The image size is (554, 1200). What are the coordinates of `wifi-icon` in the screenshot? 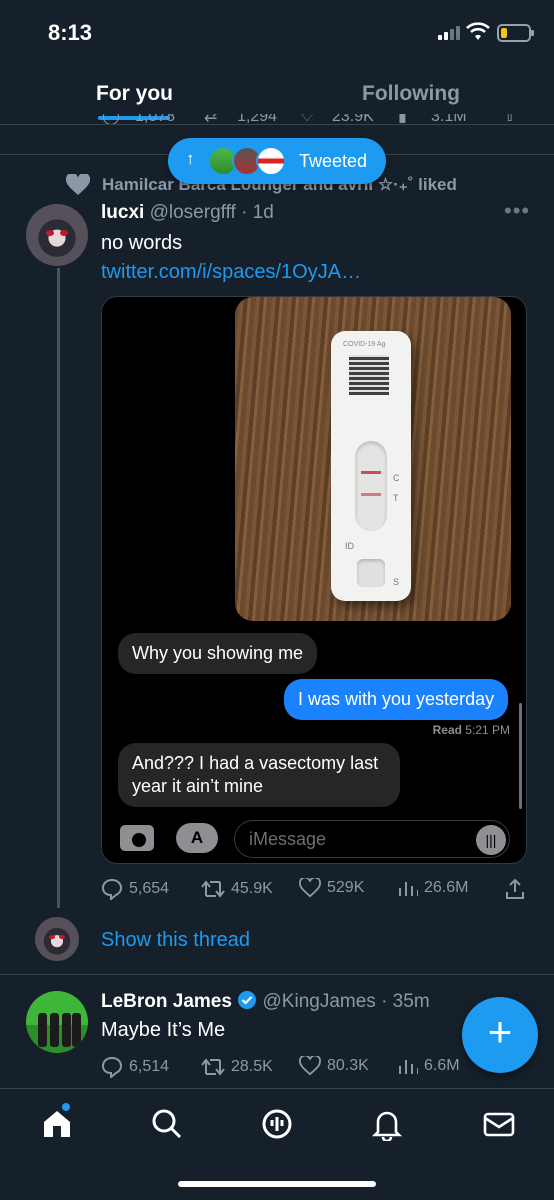 It's located at (478, 31).